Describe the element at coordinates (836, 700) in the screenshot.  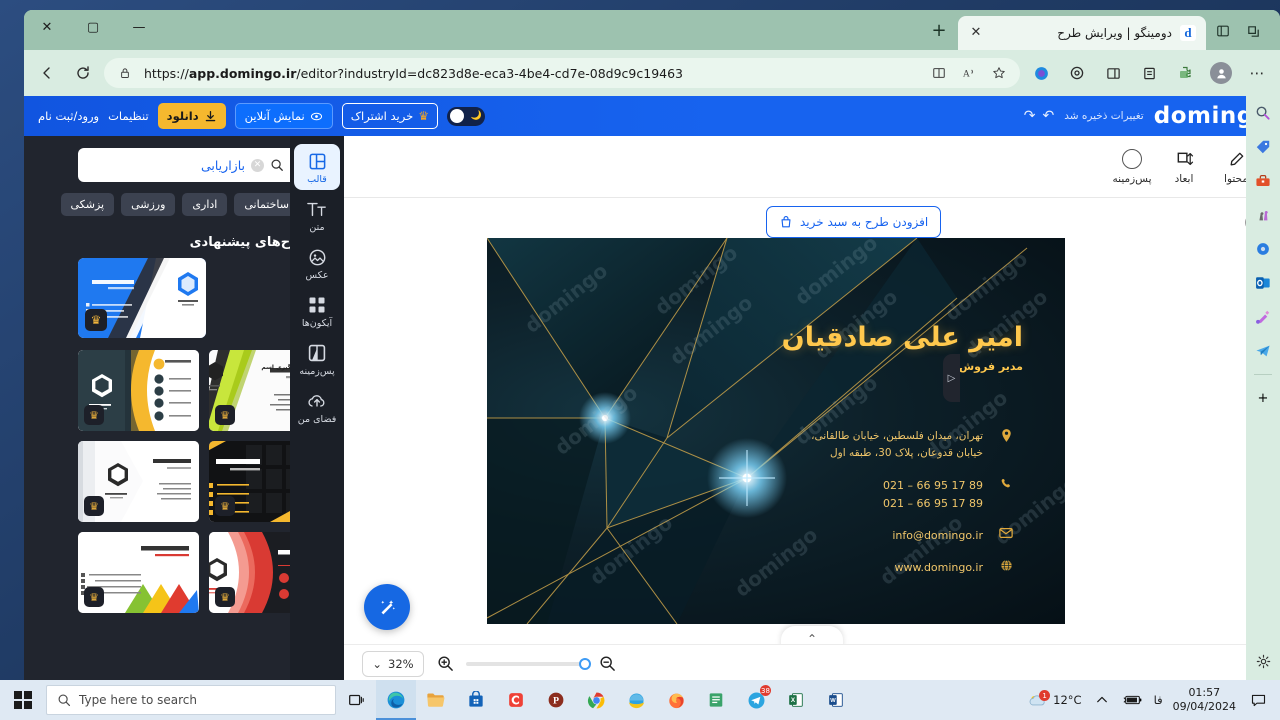
I see `taskbar-app-word: W` at that location.